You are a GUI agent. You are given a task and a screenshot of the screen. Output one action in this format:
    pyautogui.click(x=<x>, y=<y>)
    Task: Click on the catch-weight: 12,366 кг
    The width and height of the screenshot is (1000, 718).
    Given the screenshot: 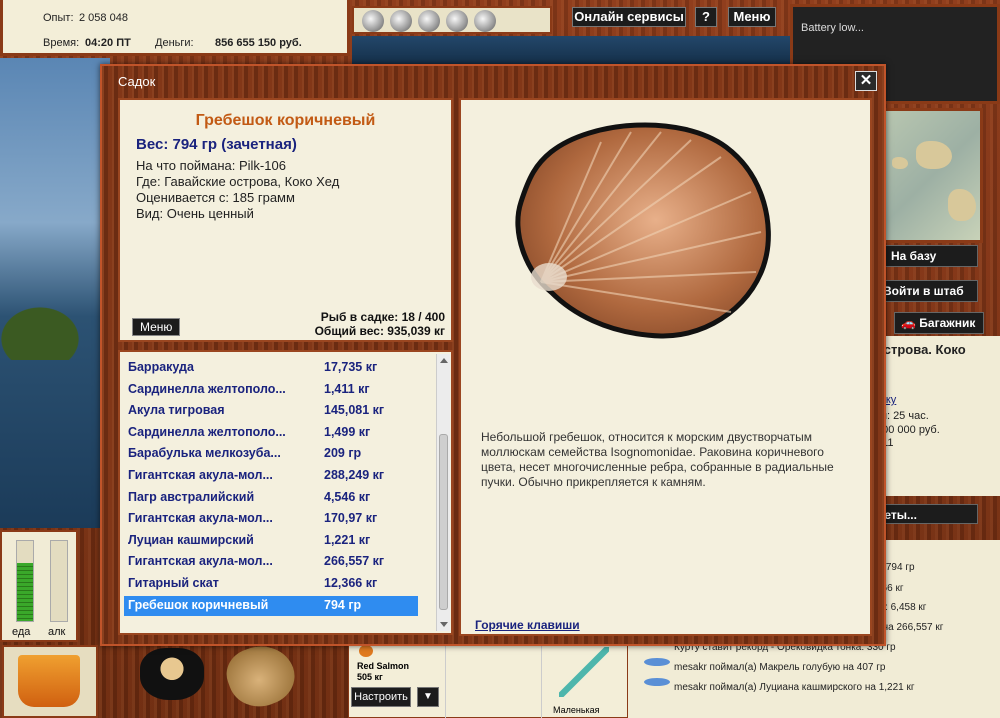 What is the action you would take?
    pyautogui.click(x=351, y=583)
    